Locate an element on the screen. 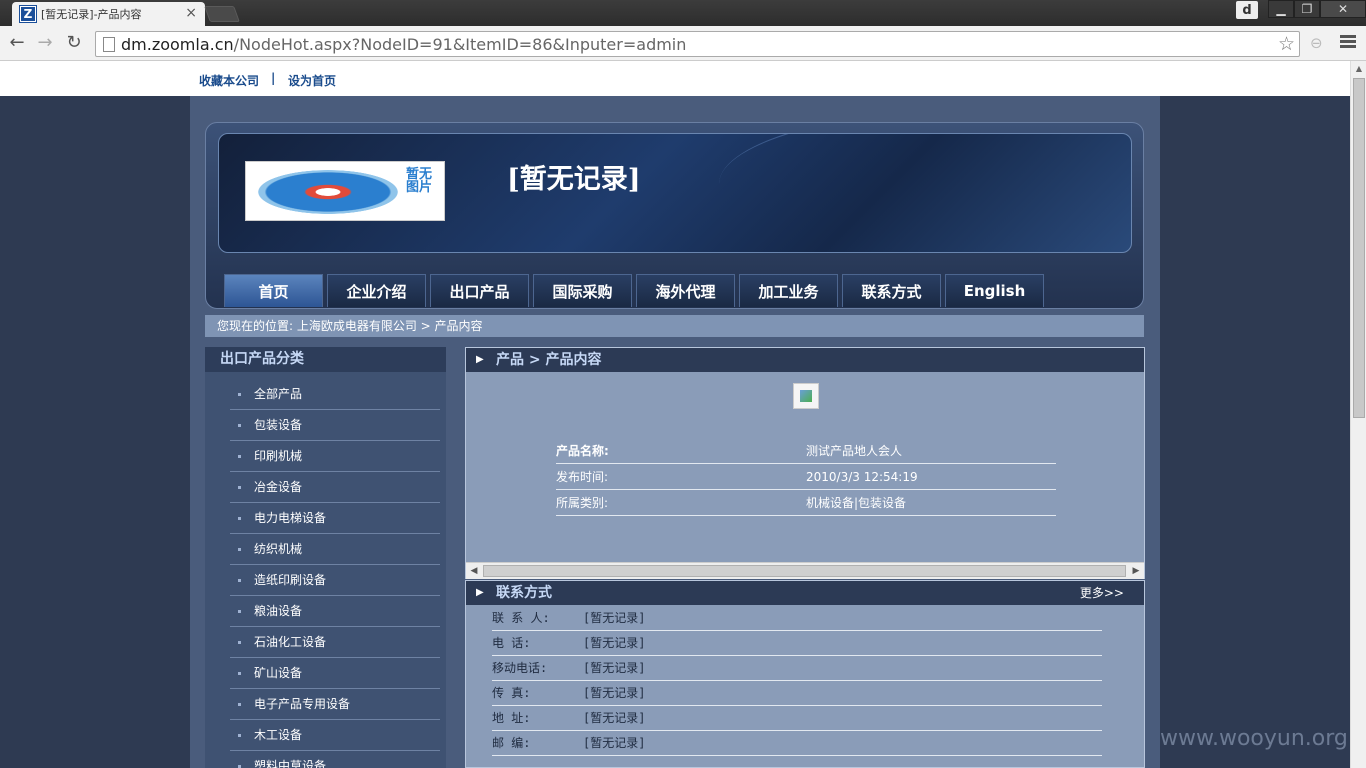 The image size is (1366, 768). contact-row: 地 址: [暂无记录] is located at coordinates (797, 718).